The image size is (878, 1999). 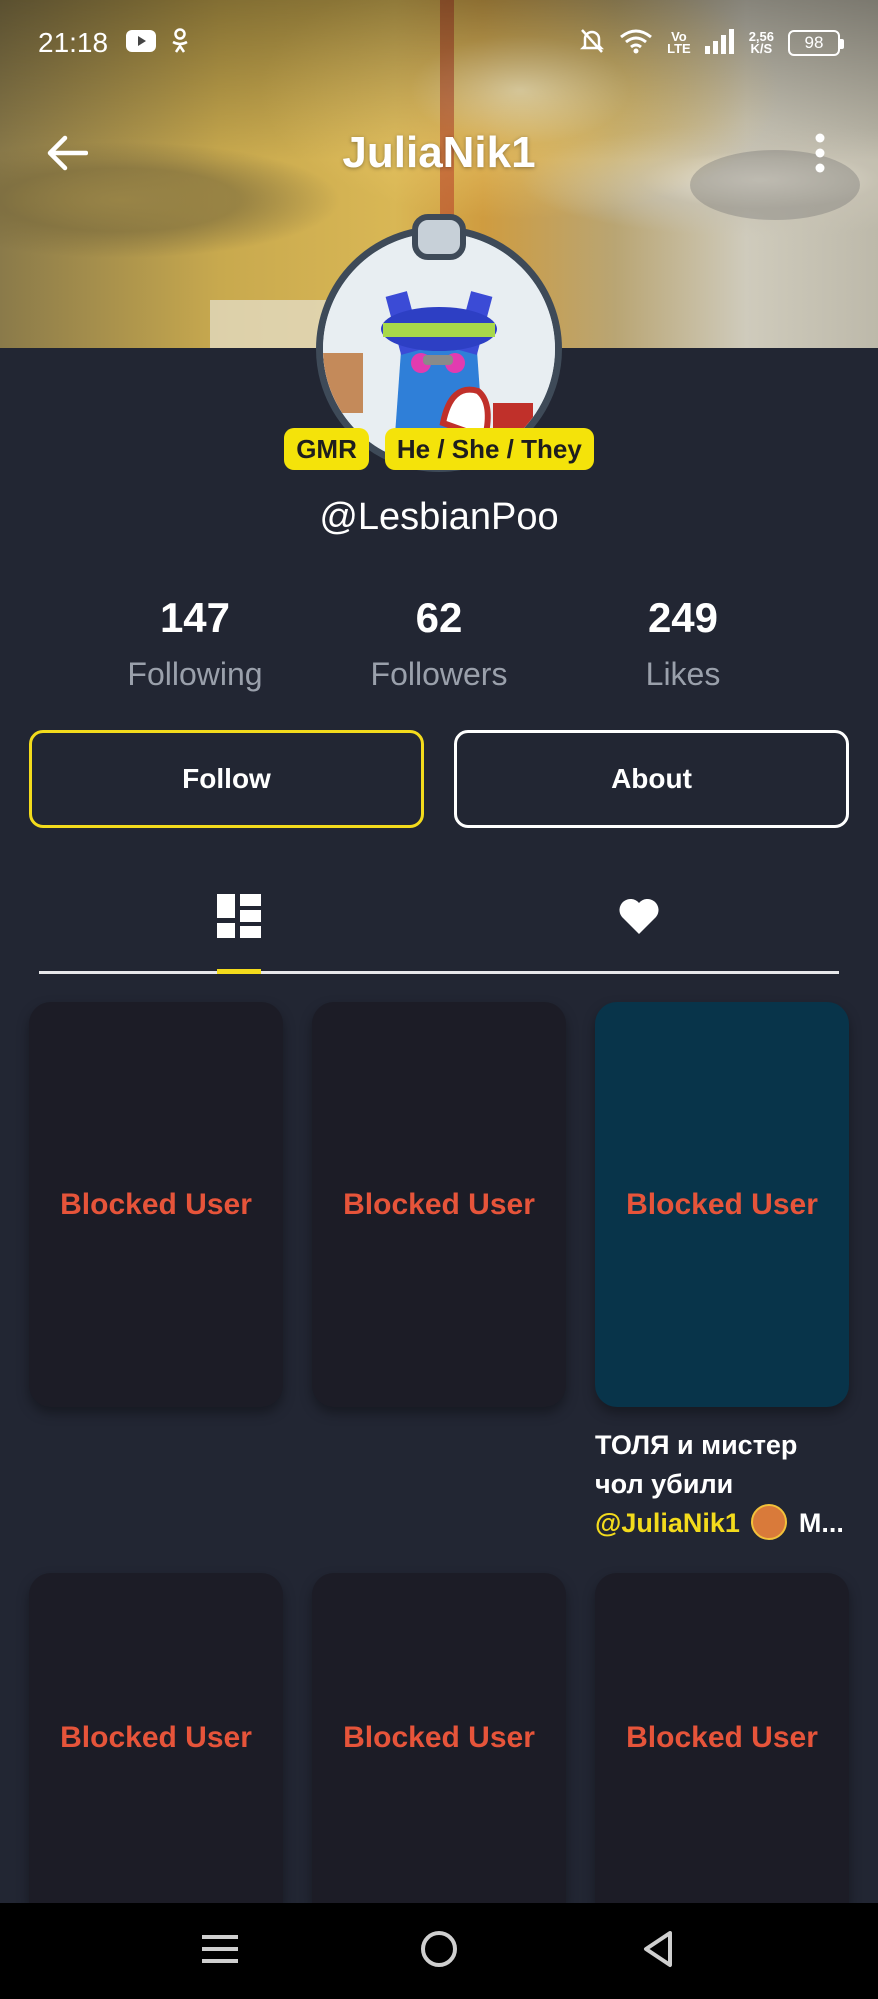 What do you see at coordinates (683, 674) in the screenshot?
I see `stat-label: Likes` at bounding box center [683, 674].